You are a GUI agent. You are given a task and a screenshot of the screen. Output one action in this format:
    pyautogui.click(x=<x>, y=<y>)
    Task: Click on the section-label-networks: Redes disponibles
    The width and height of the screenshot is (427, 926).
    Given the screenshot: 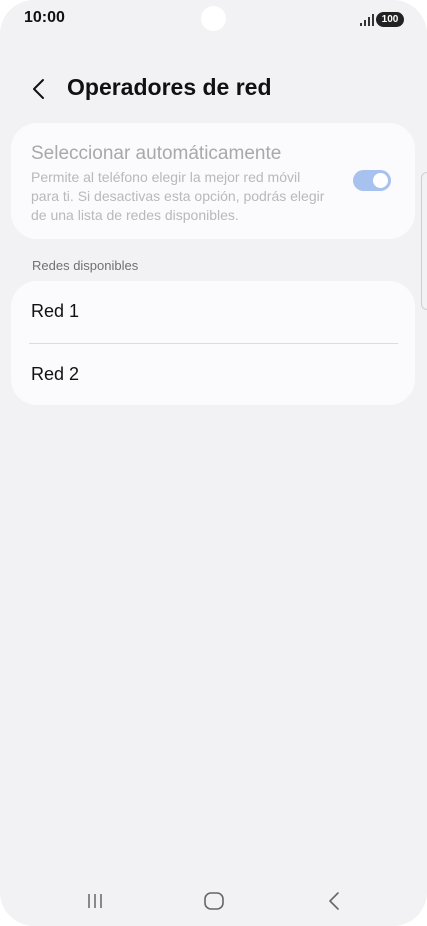 What is the action you would take?
    pyautogui.click(x=85, y=265)
    